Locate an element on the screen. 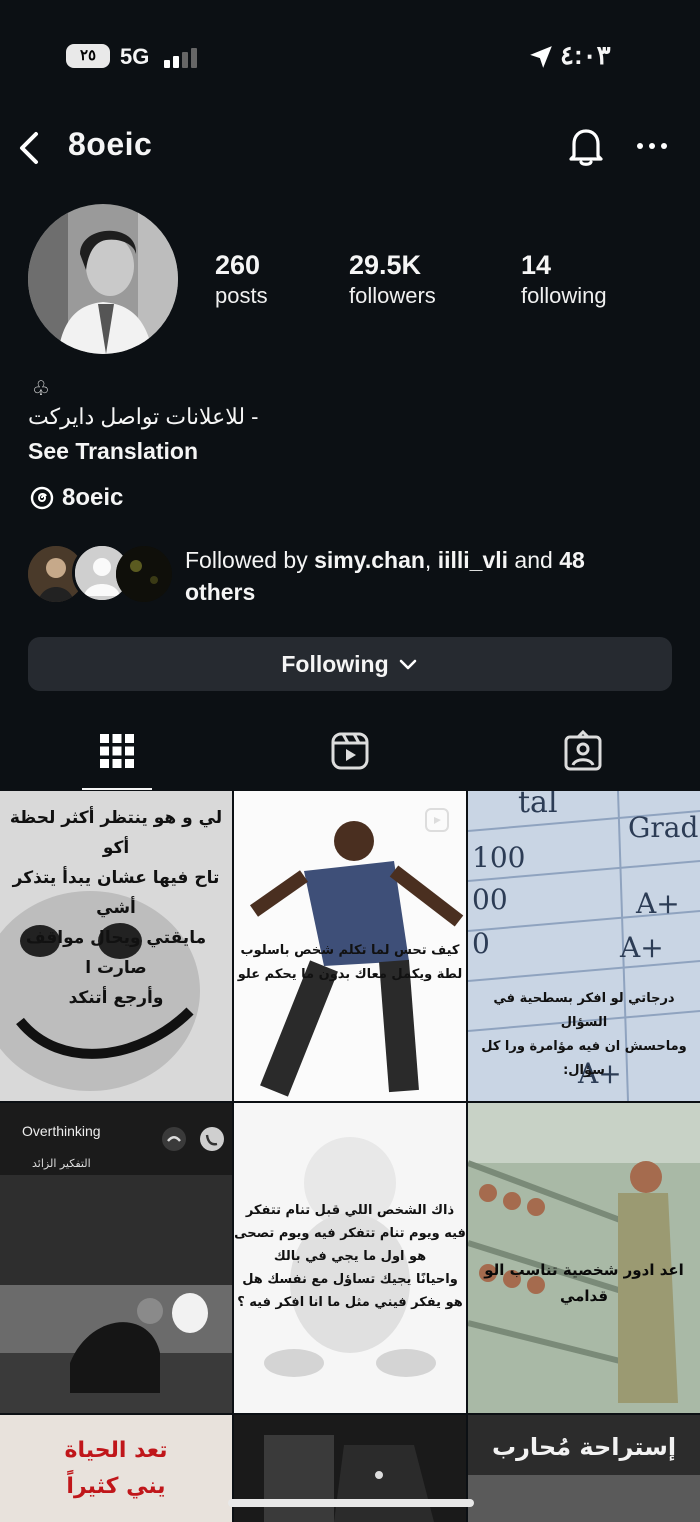  post-thumbnail-7: تعد الحياة يني كثيراً is located at coordinates (116, 1468).